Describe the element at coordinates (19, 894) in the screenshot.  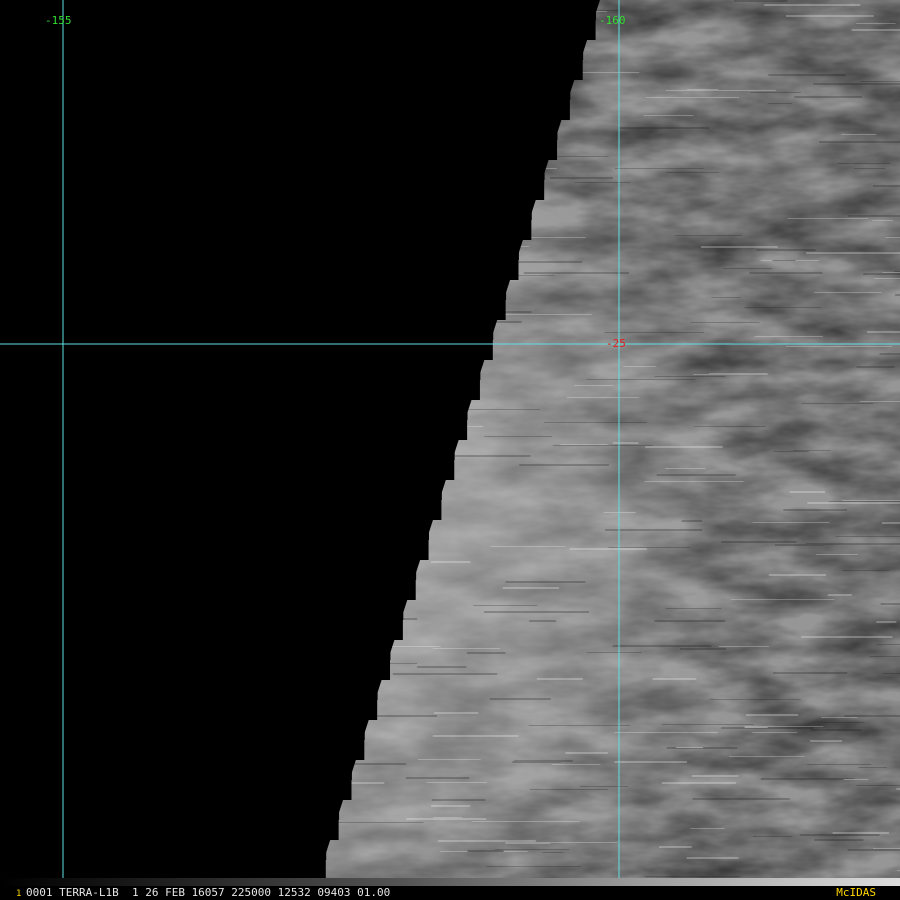
I see `frame-number: 1` at that location.